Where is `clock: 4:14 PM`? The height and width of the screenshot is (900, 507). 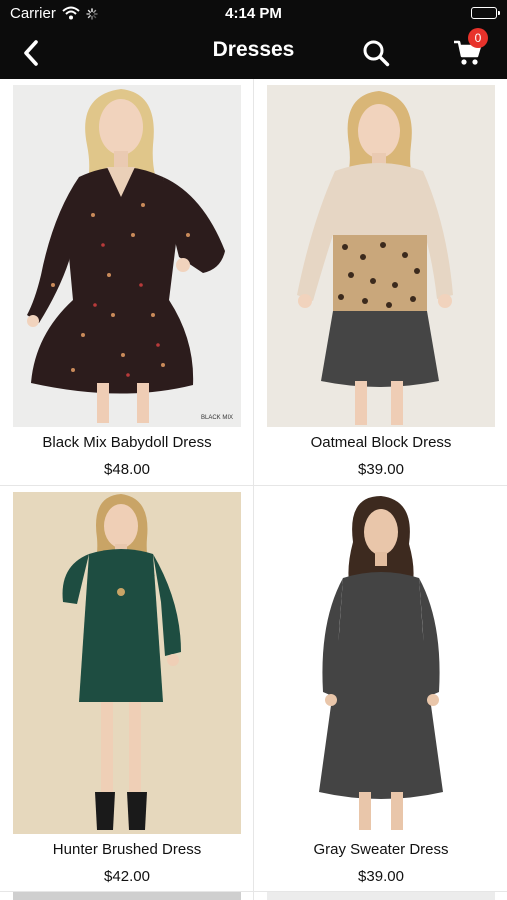
clock: 4:14 PM is located at coordinates (253, 13).